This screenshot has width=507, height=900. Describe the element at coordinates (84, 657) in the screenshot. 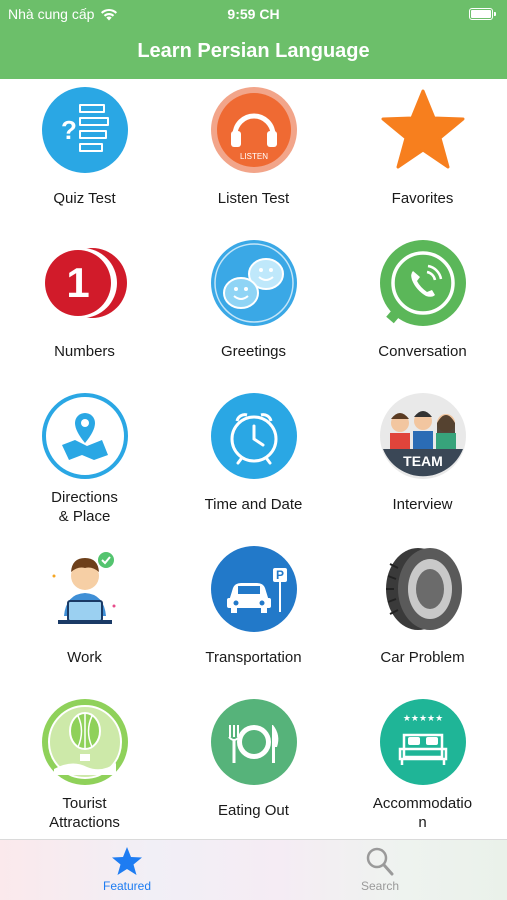

I see `grid-item-label: Work` at that location.